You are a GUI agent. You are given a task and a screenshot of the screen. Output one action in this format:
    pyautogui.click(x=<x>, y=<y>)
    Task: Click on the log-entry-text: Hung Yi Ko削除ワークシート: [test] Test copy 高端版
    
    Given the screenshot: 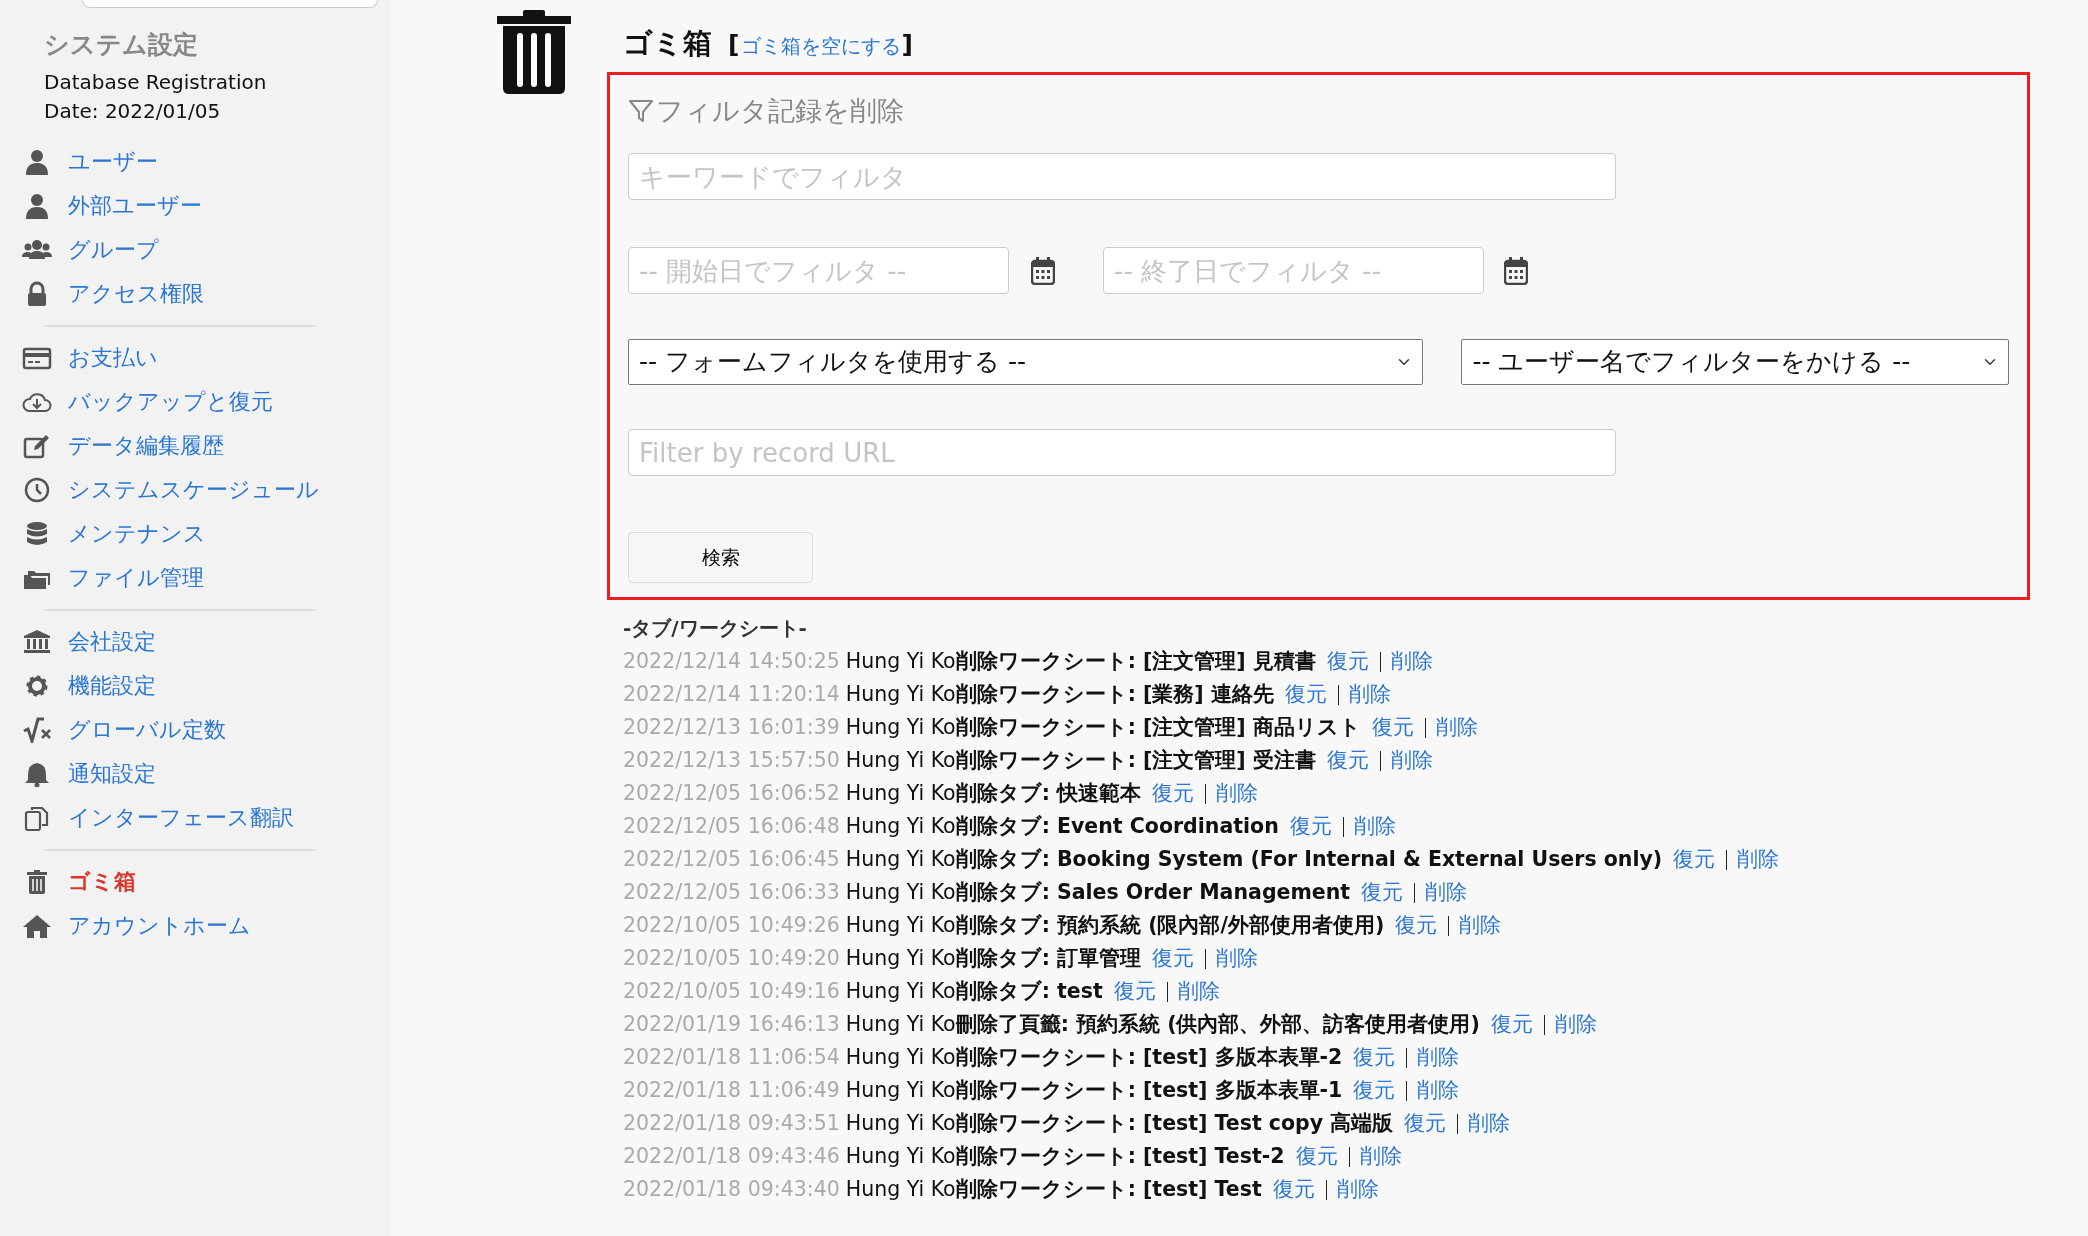 What is the action you would take?
    pyautogui.click(x=1119, y=1123)
    